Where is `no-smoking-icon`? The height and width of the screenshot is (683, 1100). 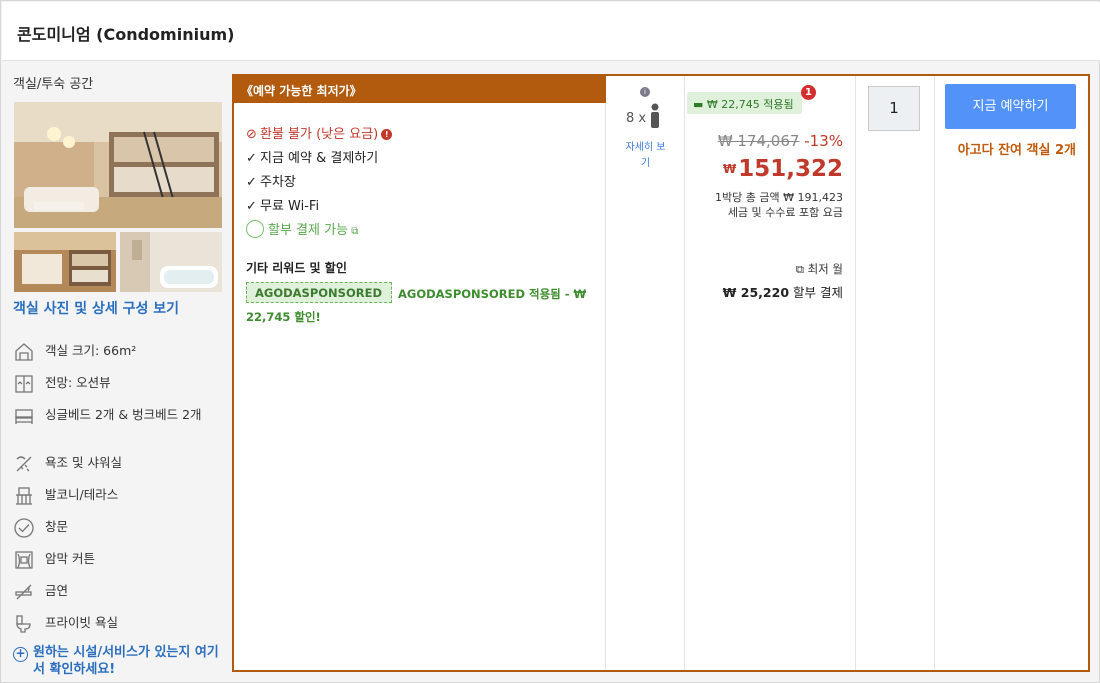 no-smoking-icon is located at coordinates (24, 592).